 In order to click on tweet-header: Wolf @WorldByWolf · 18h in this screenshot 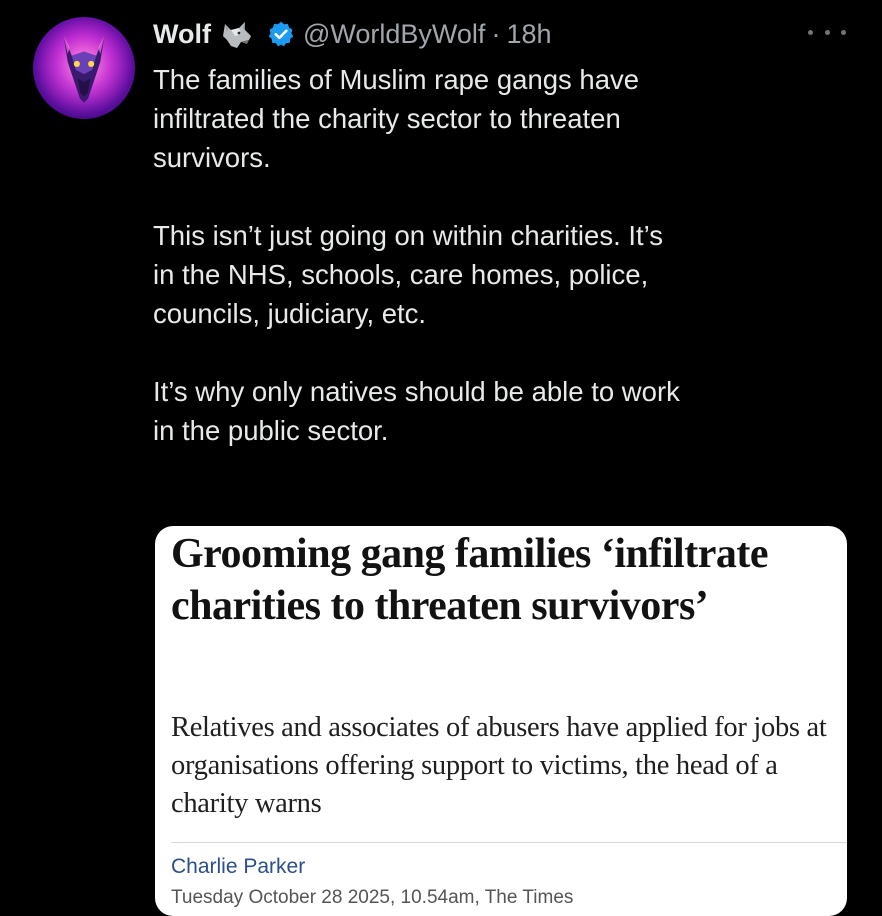, I will do `click(352, 34)`.